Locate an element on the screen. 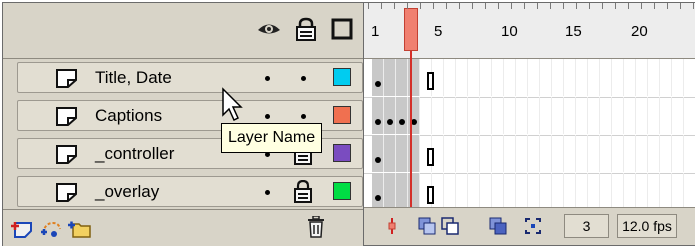 Image resolution: width=695 pixels, height=250 pixels. center-frame-icon is located at coordinates (392, 226).